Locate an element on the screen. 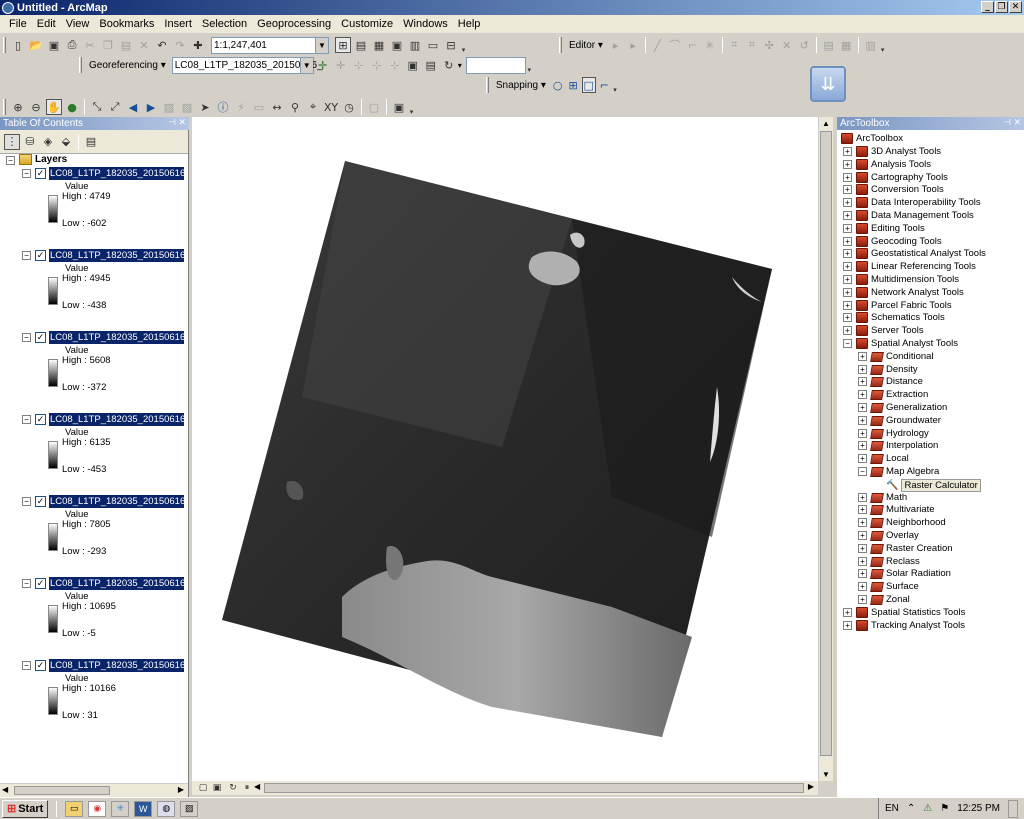  hyperlink-icon: ⚡ is located at coordinates (241, 107).